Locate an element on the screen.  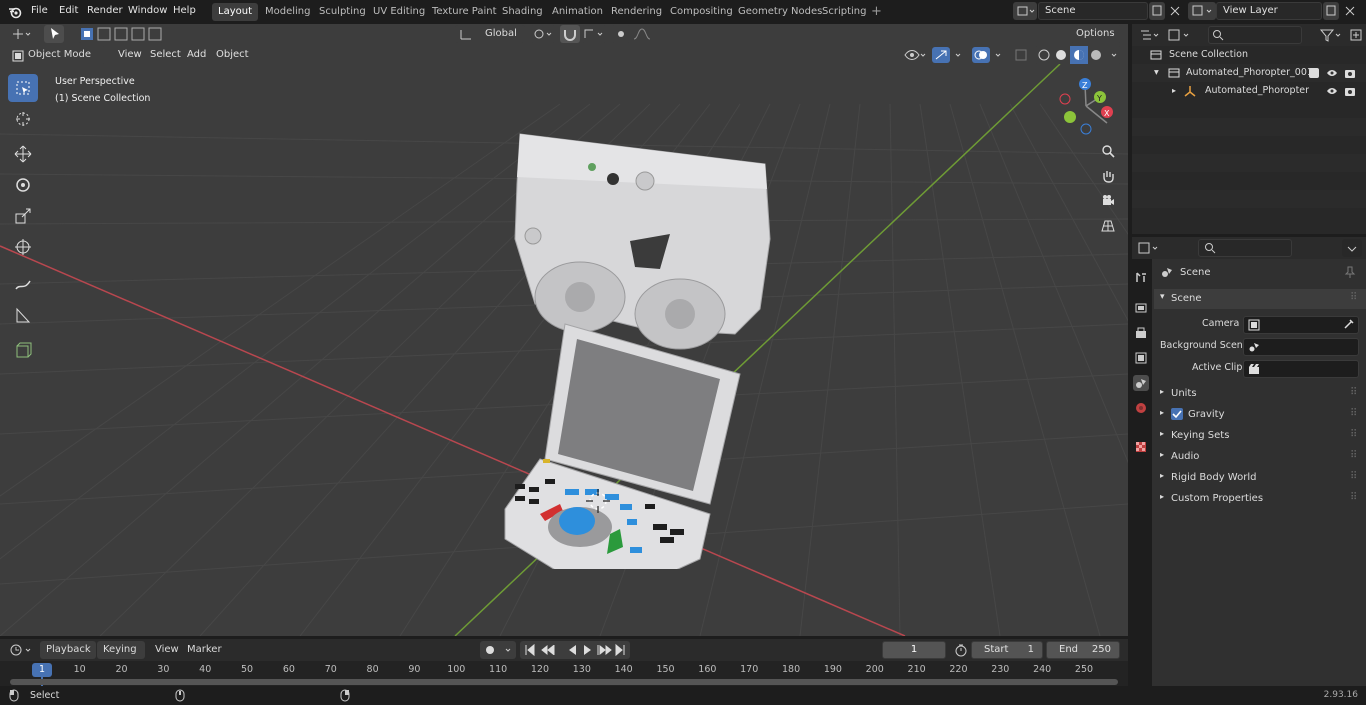
active-clip-field is located at coordinates (1301, 369).